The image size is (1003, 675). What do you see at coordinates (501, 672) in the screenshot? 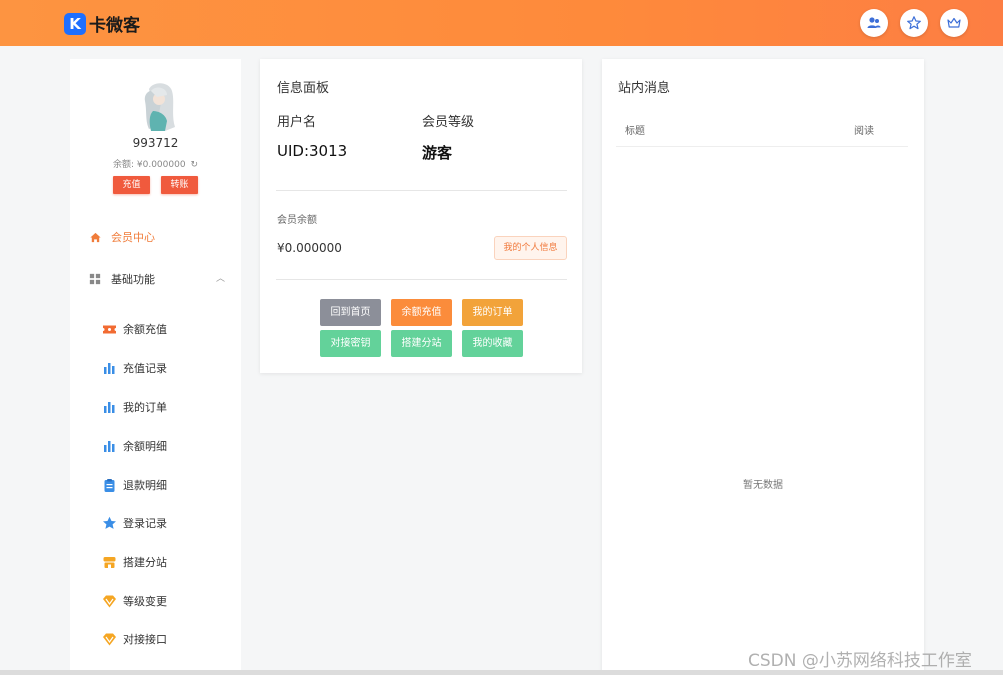
I see `bottom-scrollbar` at bounding box center [501, 672].